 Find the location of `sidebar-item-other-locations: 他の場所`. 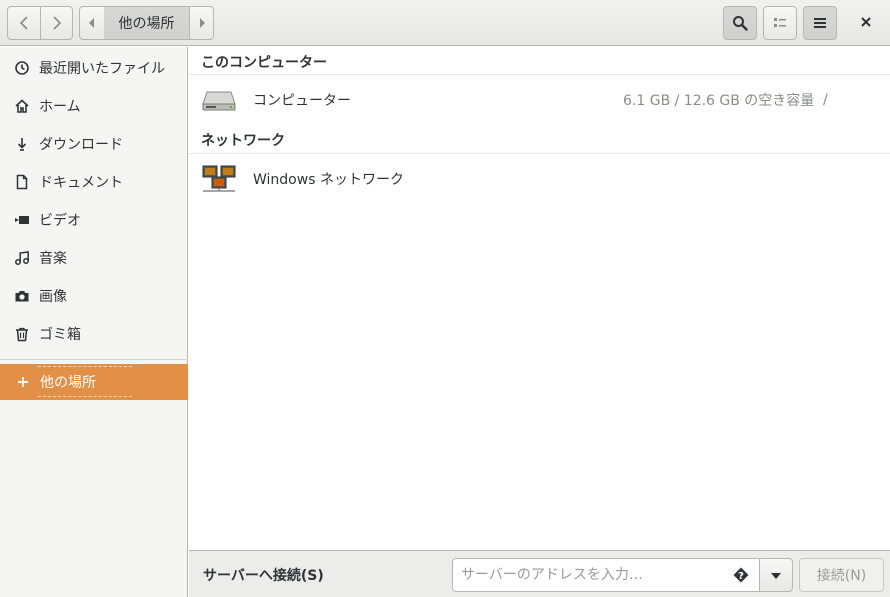

sidebar-item-other-locations: 他の場所 is located at coordinates (94, 382).